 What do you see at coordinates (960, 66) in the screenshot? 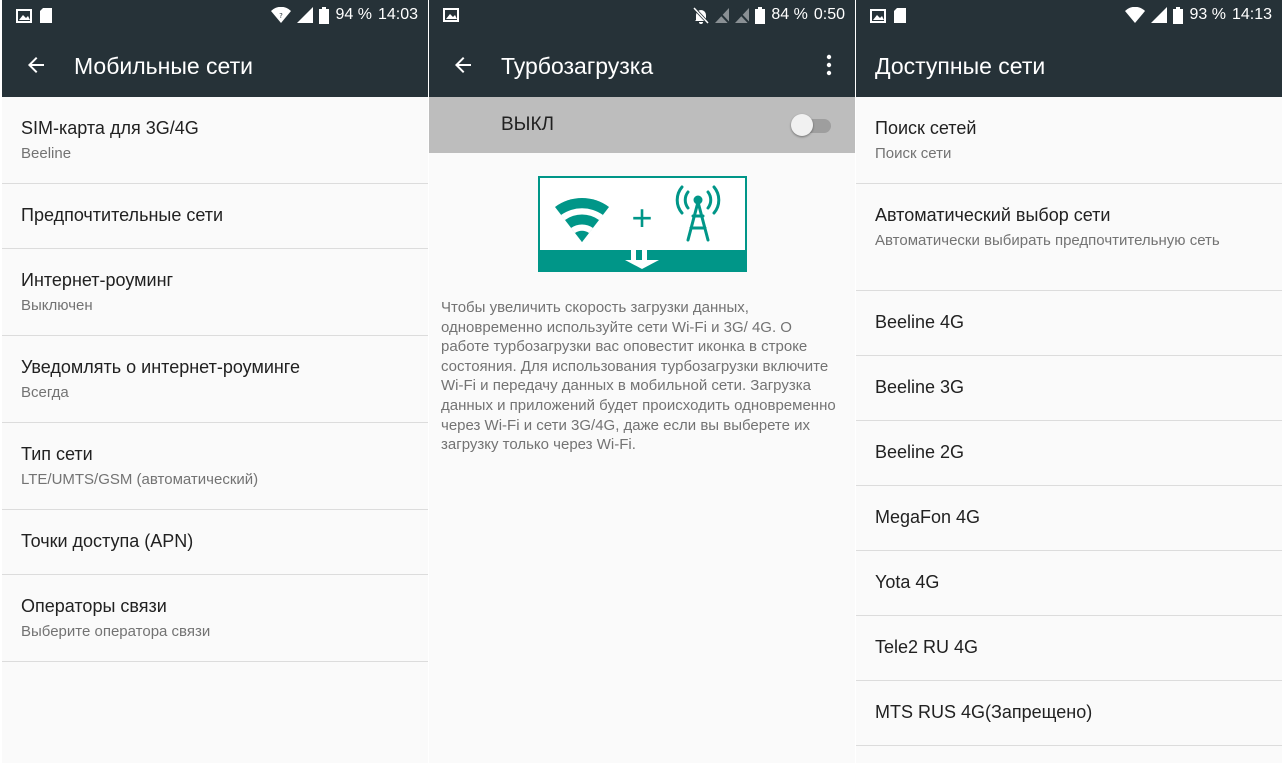
I see `page-title: Доступные сети` at bounding box center [960, 66].